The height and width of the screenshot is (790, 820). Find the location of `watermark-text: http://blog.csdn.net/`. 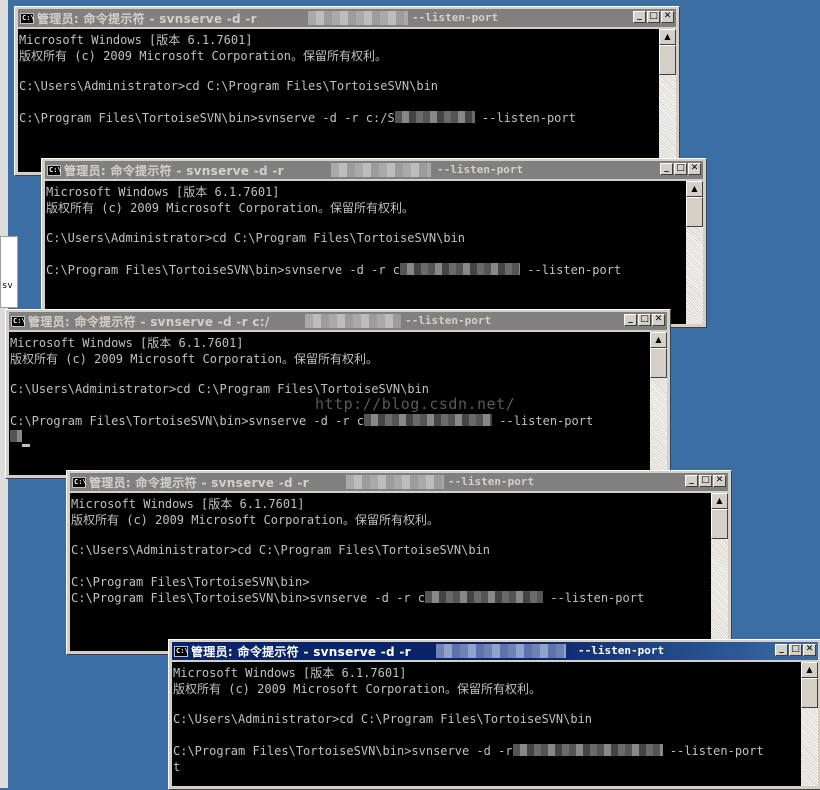

watermark-text: http://blog.csdn.net/ is located at coordinates (415, 404).